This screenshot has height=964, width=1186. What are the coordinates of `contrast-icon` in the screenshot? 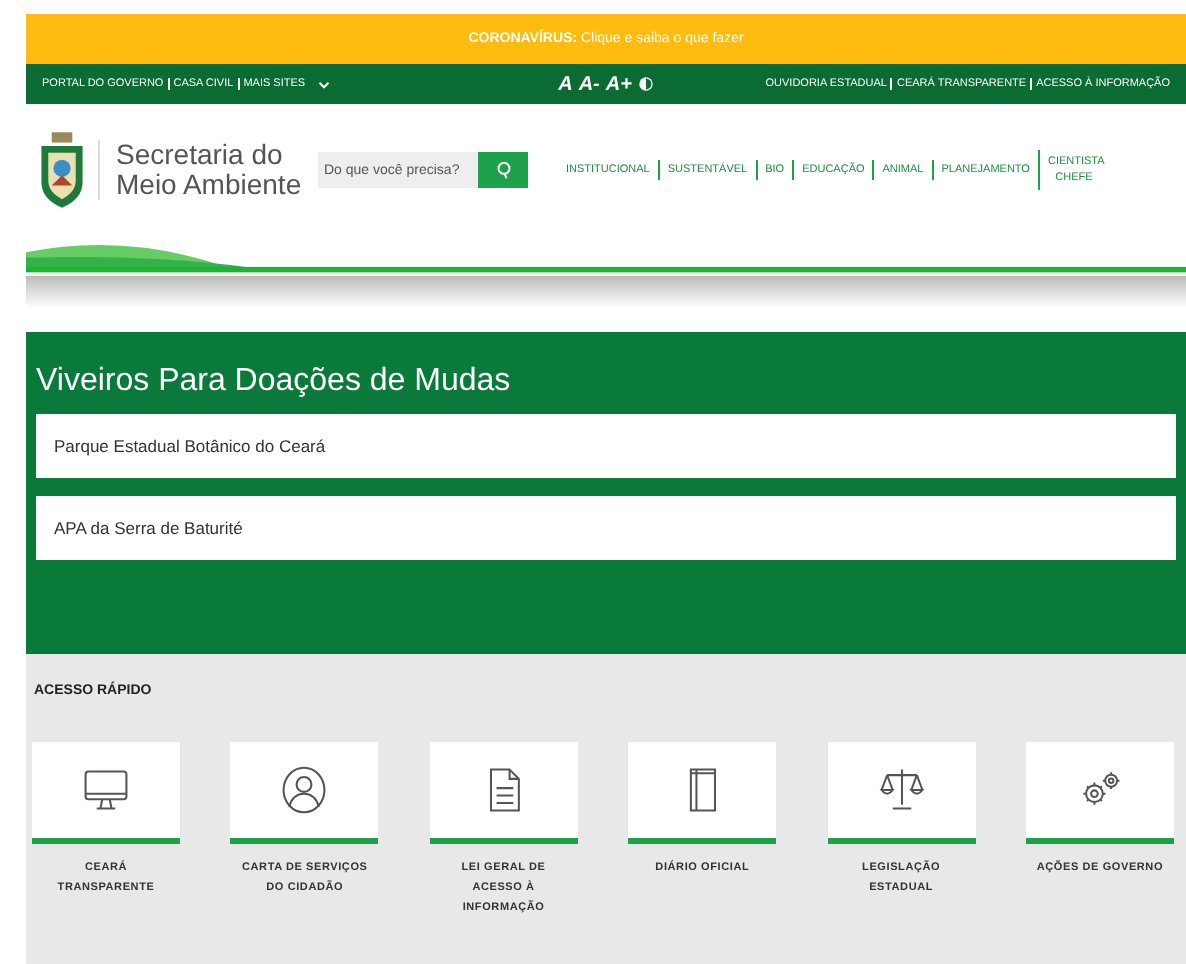 It's located at (645, 84).